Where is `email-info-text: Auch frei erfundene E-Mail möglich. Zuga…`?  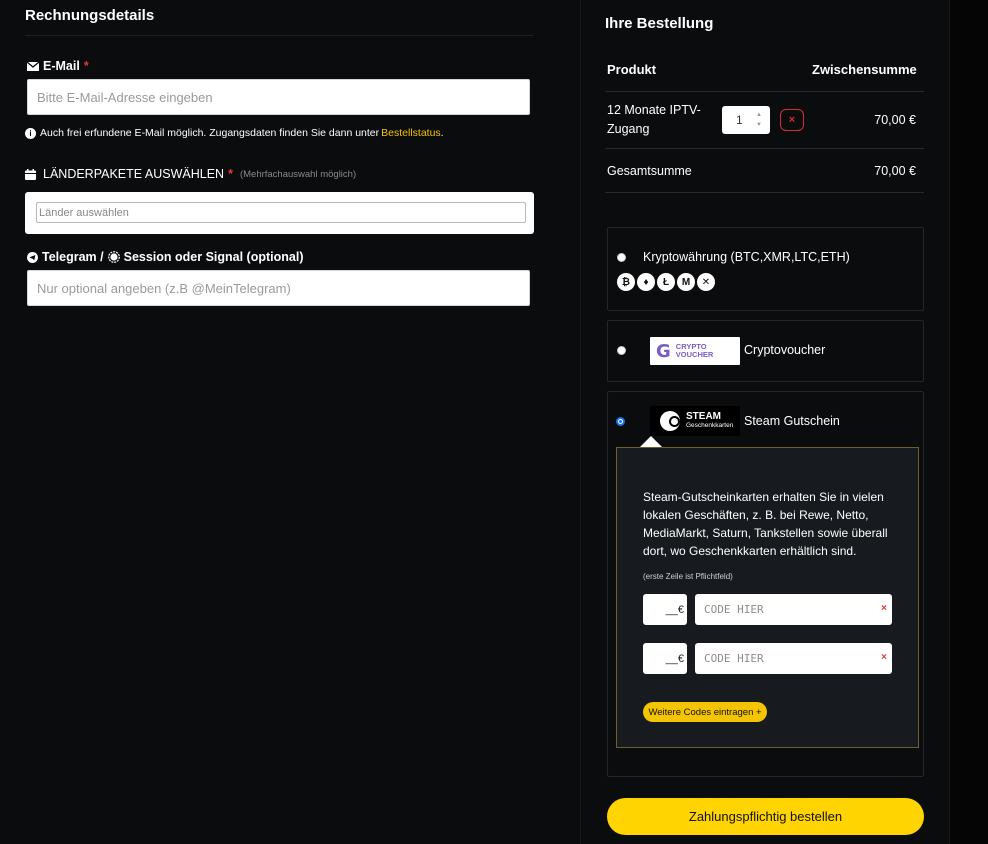 email-info-text: Auch frei erfundene E-Mail möglich. Zuga… is located at coordinates (210, 133).